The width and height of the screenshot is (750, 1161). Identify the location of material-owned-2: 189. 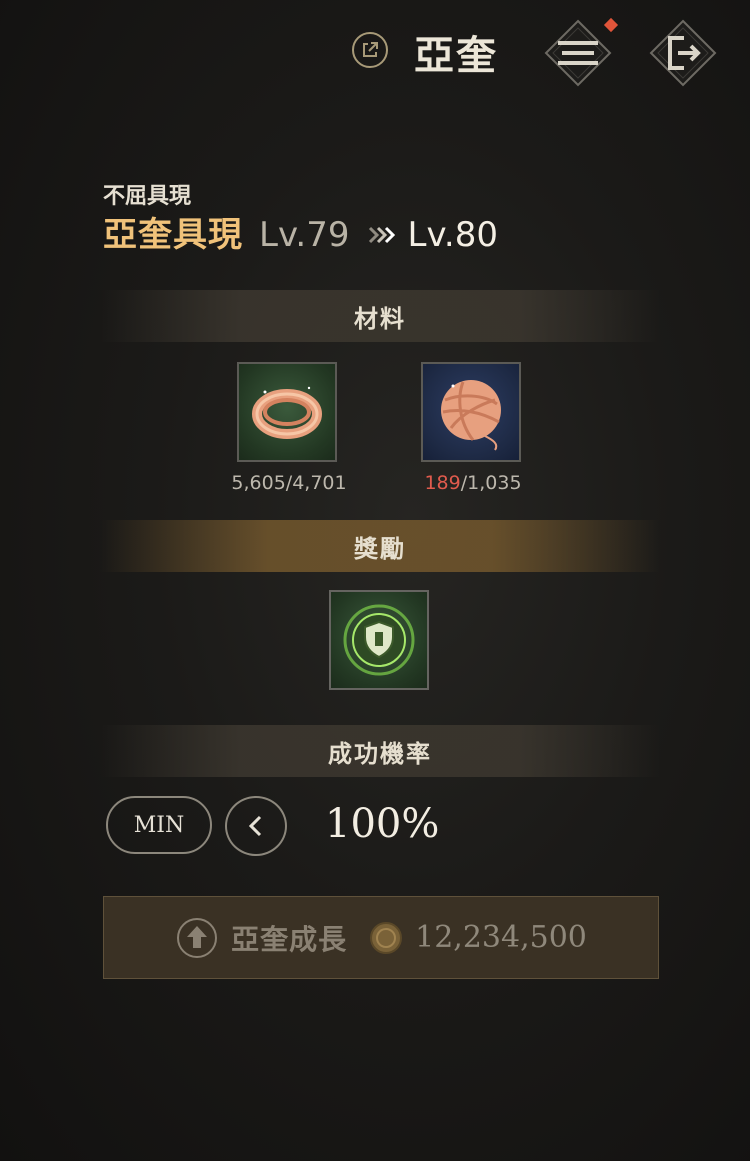
(442, 483).